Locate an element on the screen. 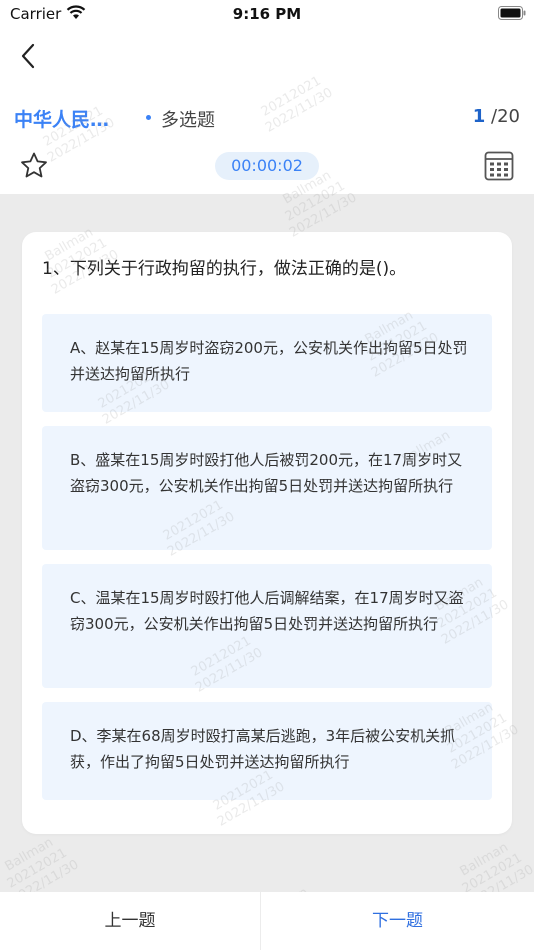  type-dot is located at coordinates (148, 117).